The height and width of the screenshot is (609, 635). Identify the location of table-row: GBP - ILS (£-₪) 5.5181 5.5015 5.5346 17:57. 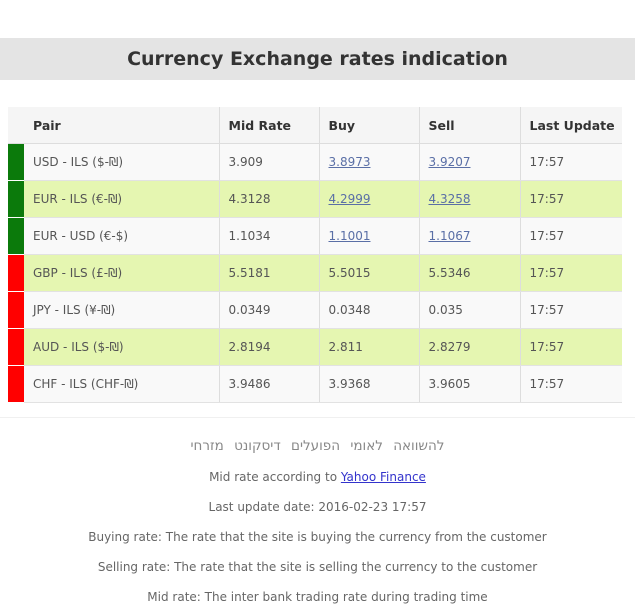
(315, 273).